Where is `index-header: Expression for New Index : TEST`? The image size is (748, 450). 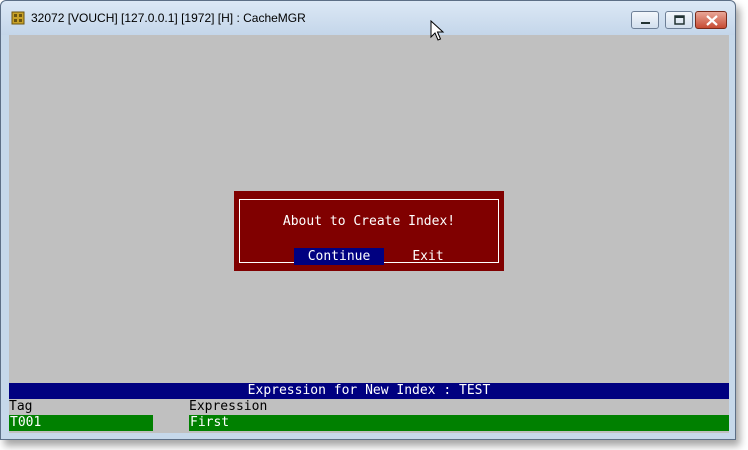 index-header: Expression for New Index : TEST is located at coordinates (369, 391).